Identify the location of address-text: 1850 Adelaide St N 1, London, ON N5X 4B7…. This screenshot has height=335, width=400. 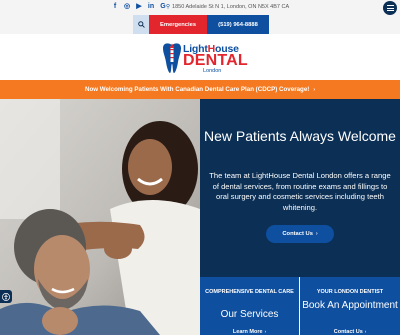
(231, 7).